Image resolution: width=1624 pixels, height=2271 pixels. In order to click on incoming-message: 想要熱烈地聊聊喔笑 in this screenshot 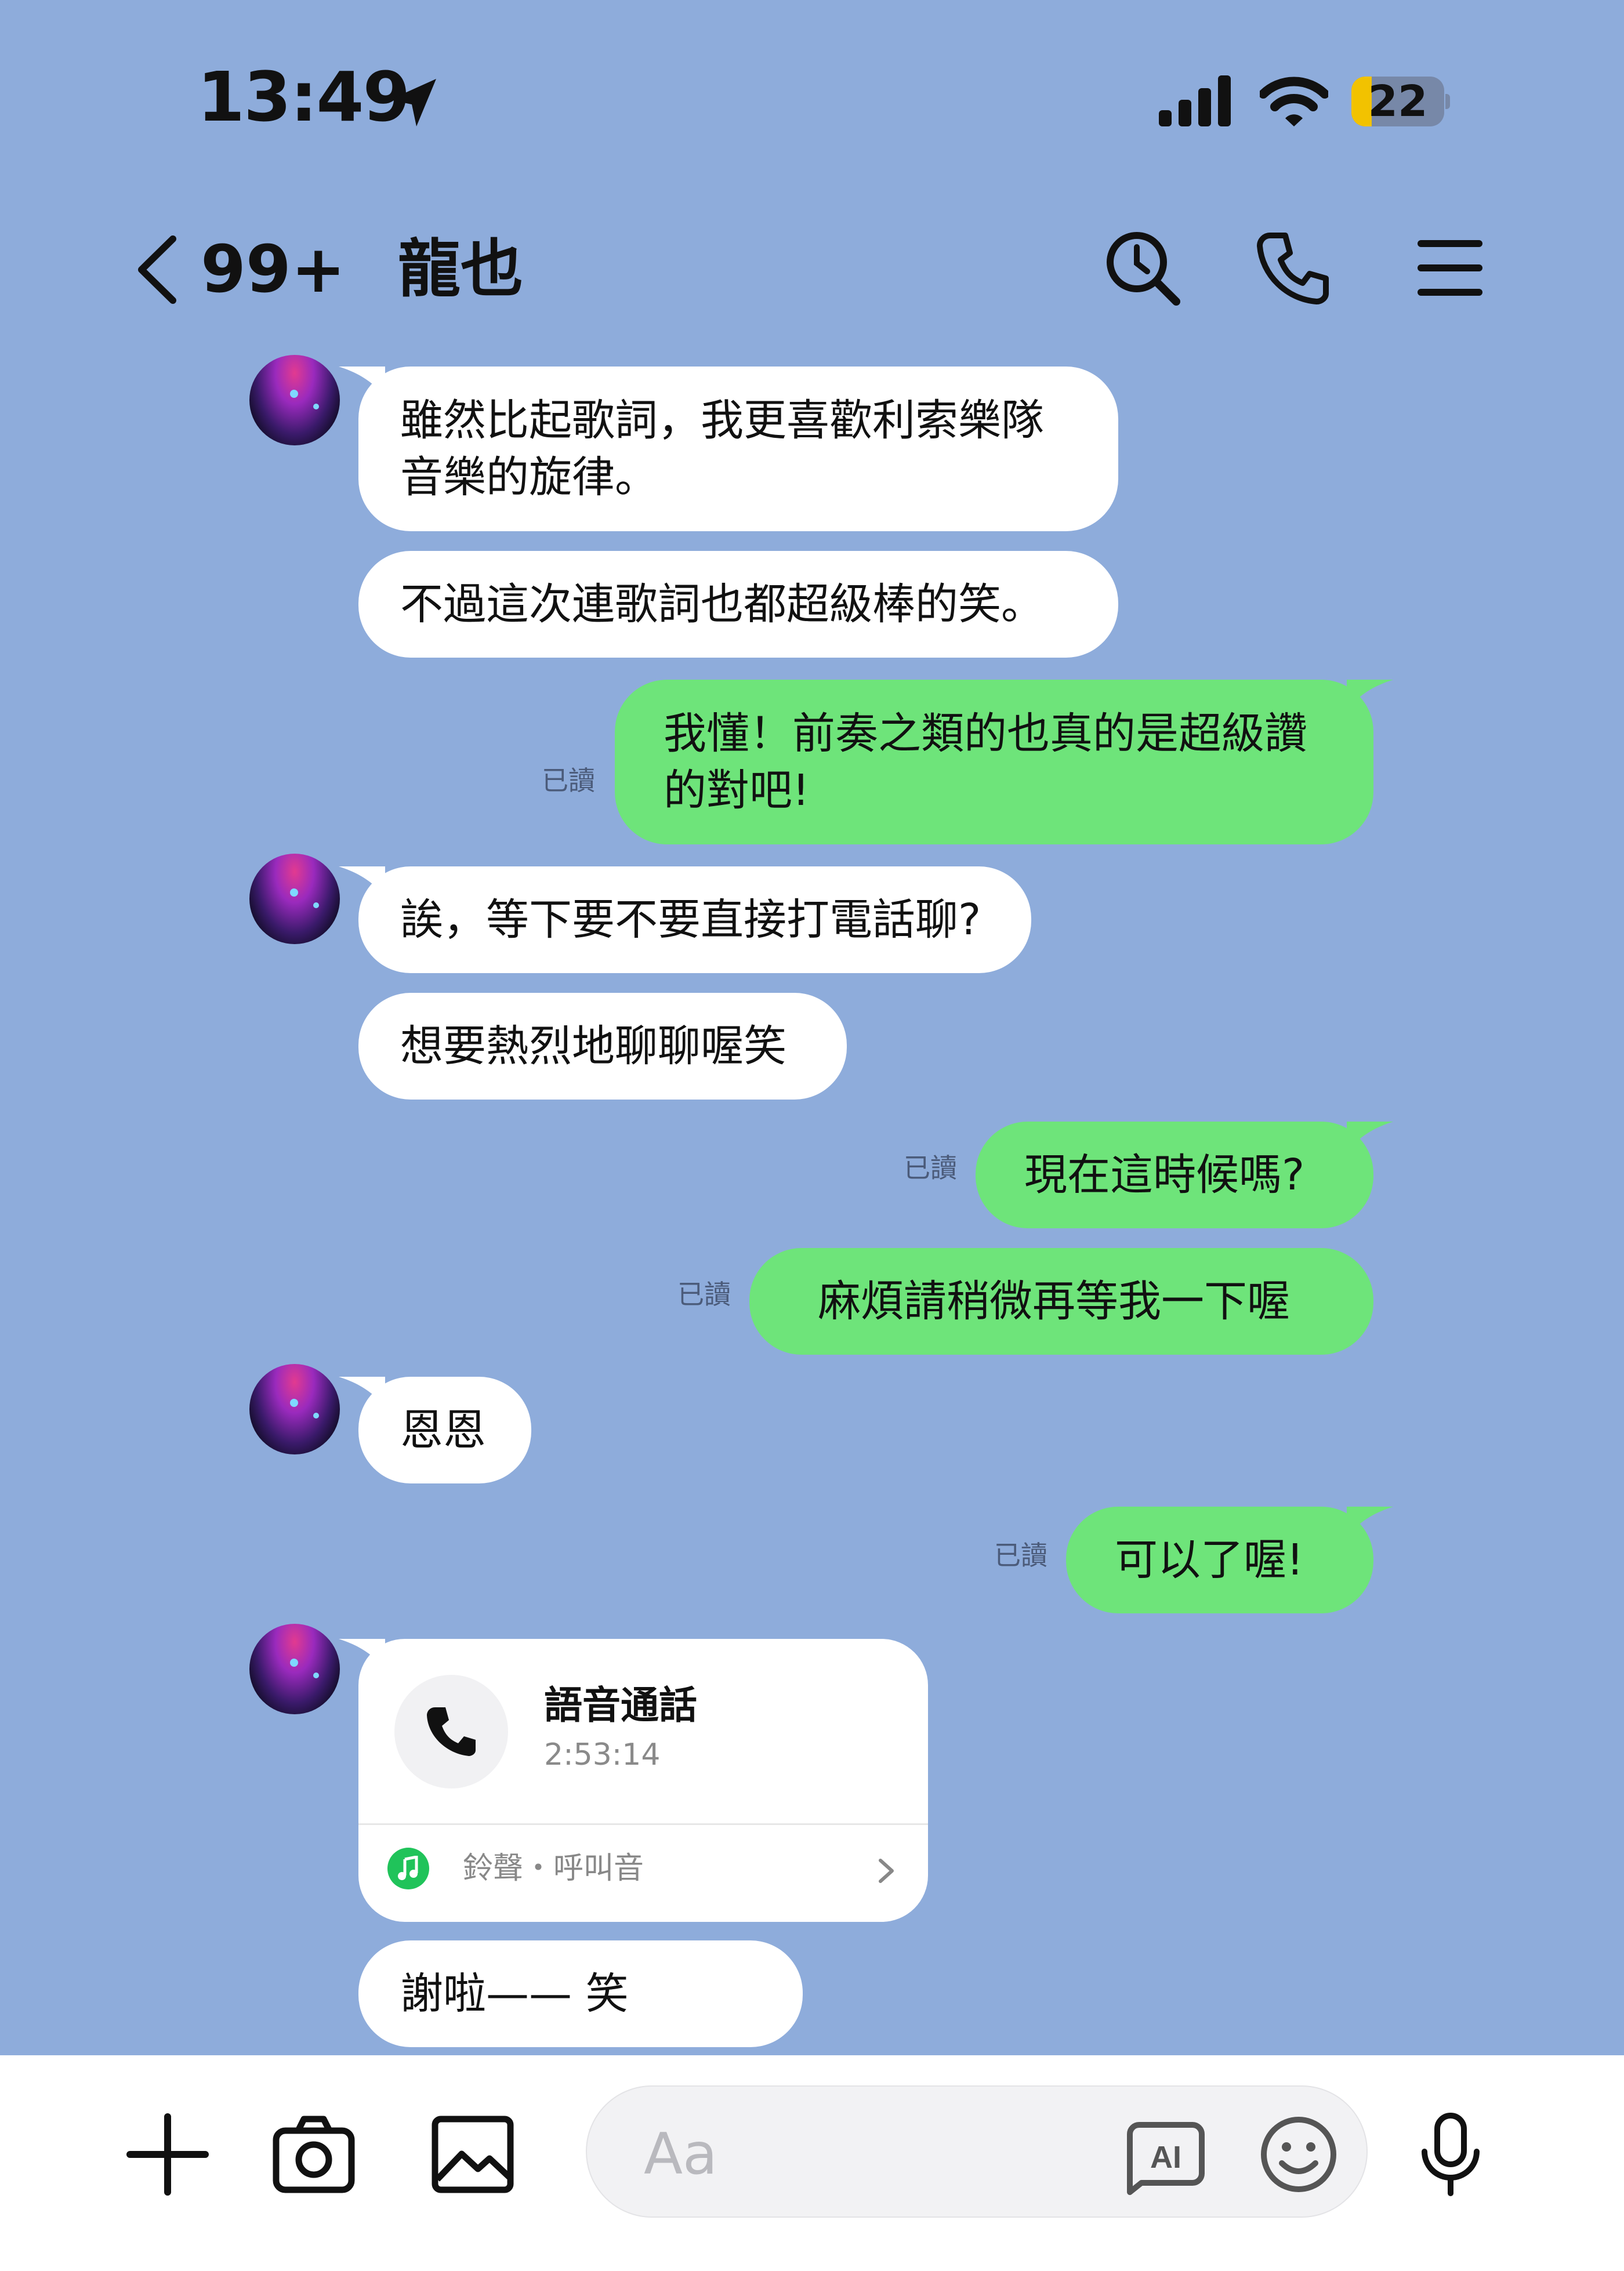, I will do `click(602, 1046)`.